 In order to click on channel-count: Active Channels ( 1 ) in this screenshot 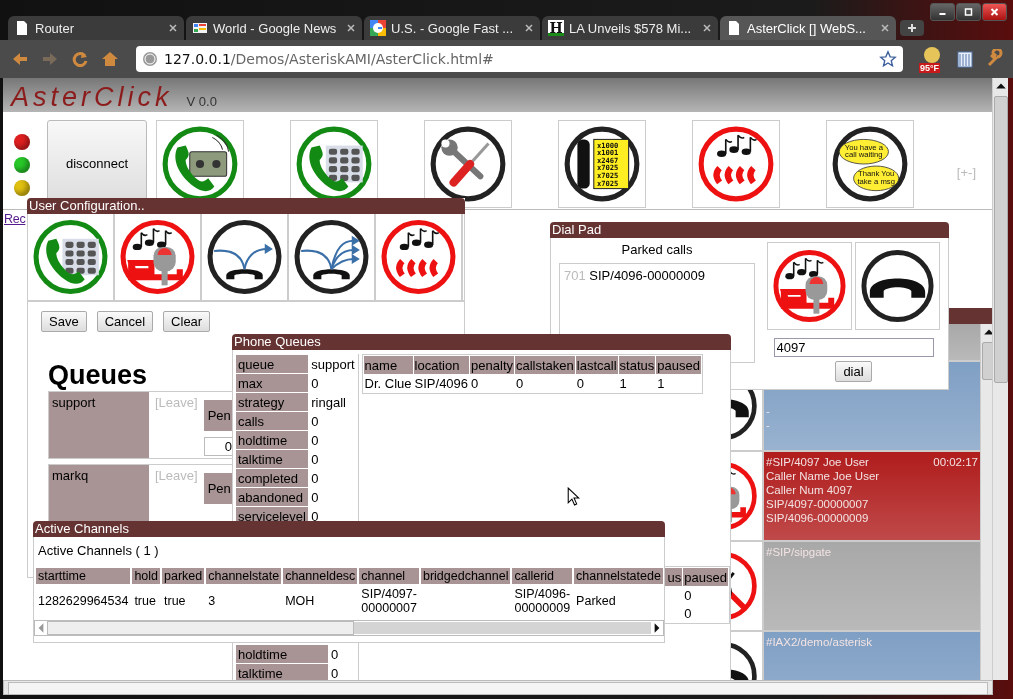, I will do `click(98, 551)`.